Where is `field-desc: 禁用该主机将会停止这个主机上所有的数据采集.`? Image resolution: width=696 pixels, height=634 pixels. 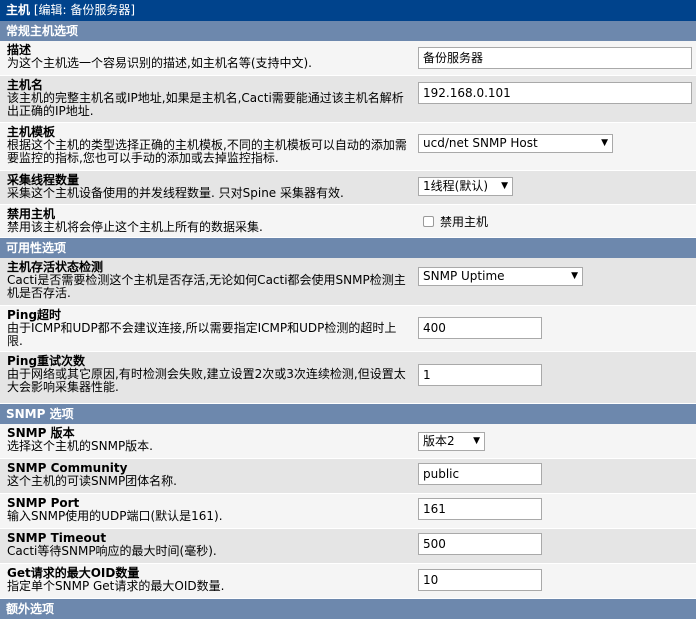
field-desc: 禁用该主机将会停止这个主机上所有的数据采集. is located at coordinates (135, 227).